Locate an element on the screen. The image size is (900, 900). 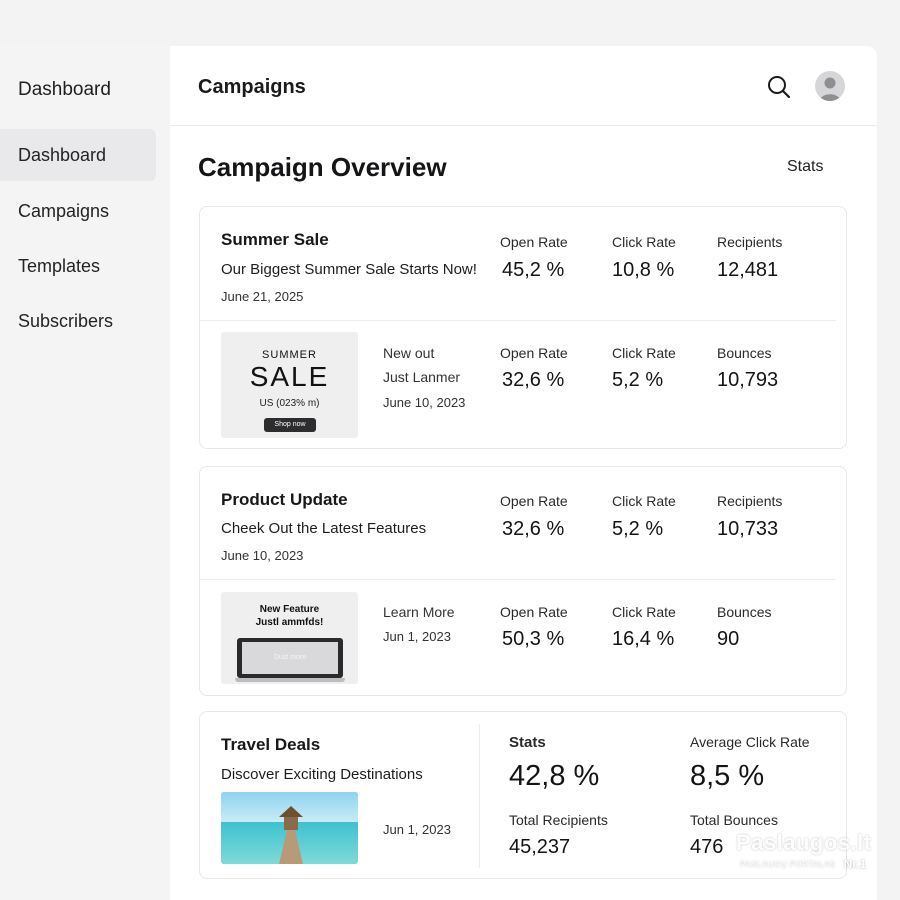
campaign-title: Product Update is located at coordinates (284, 499).